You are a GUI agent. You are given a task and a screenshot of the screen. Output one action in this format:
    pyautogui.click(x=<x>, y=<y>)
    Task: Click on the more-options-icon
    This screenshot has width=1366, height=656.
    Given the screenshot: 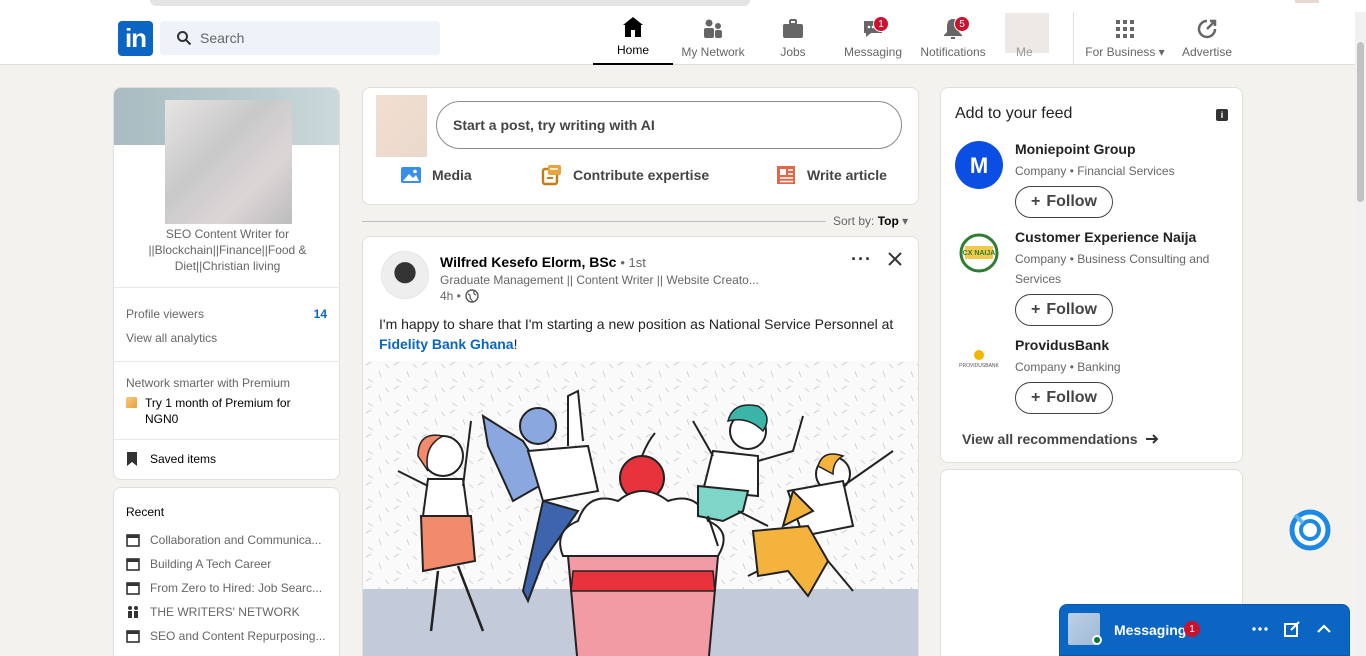 What is the action you would take?
    pyautogui.click(x=1260, y=629)
    